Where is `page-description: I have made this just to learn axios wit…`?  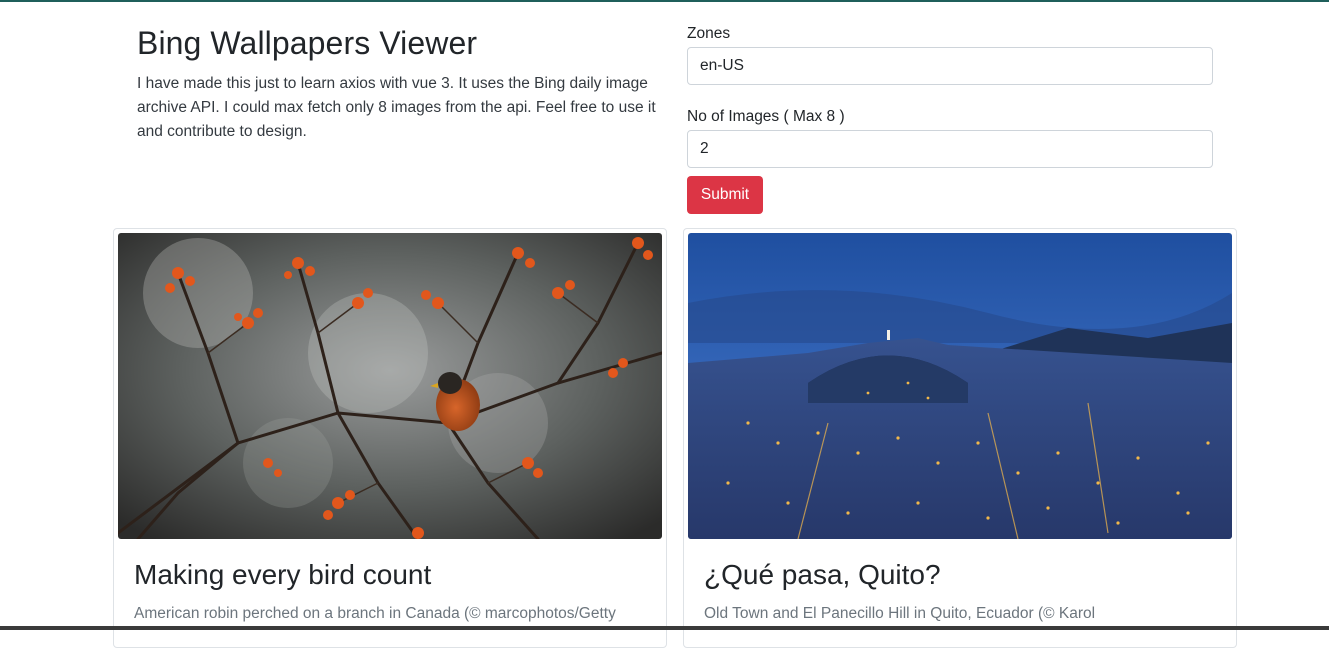
page-description: I have made this just to learn axios wit… is located at coordinates (396, 107).